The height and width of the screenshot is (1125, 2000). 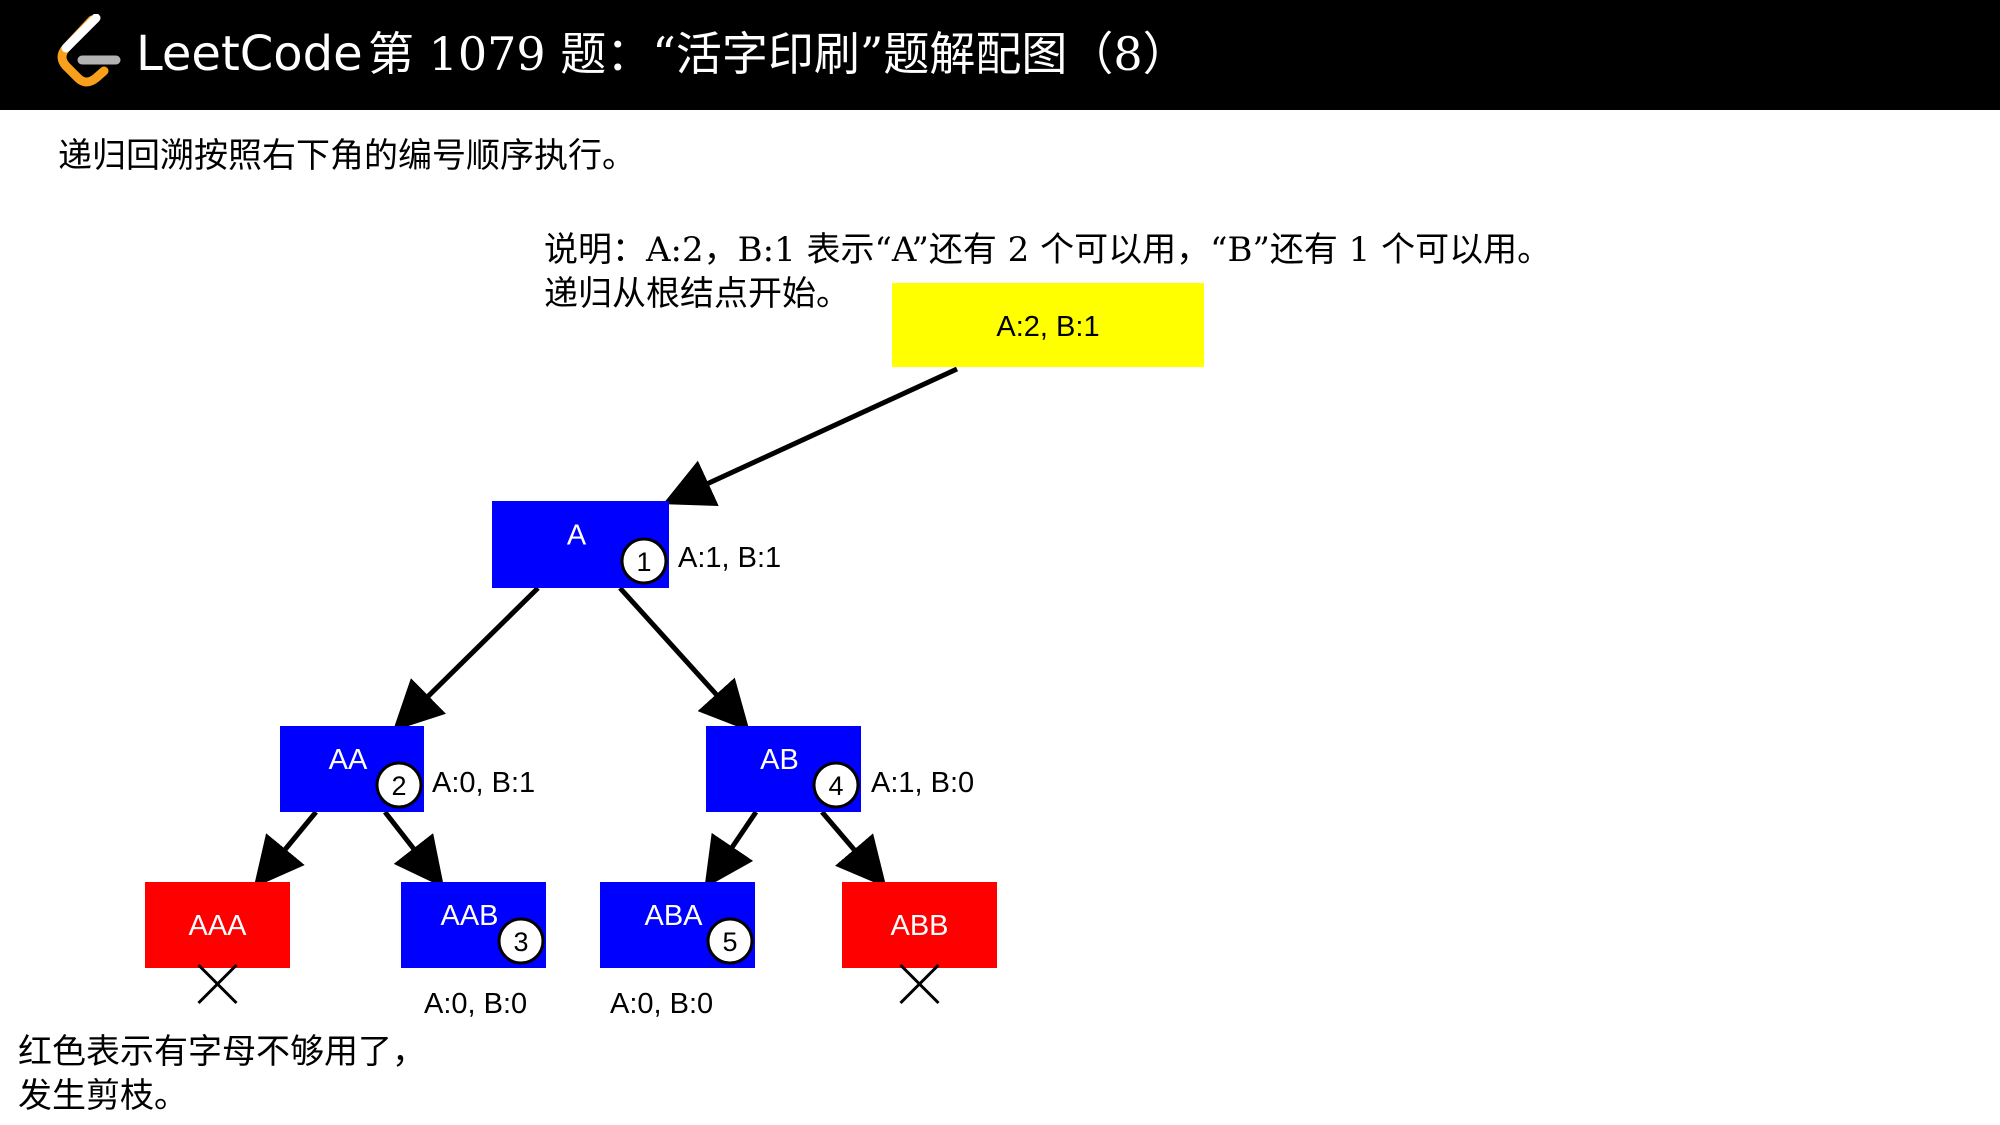 What do you see at coordinates (466, 659) in the screenshot?
I see `edge-A-AA` at bounding box center [466, 659].